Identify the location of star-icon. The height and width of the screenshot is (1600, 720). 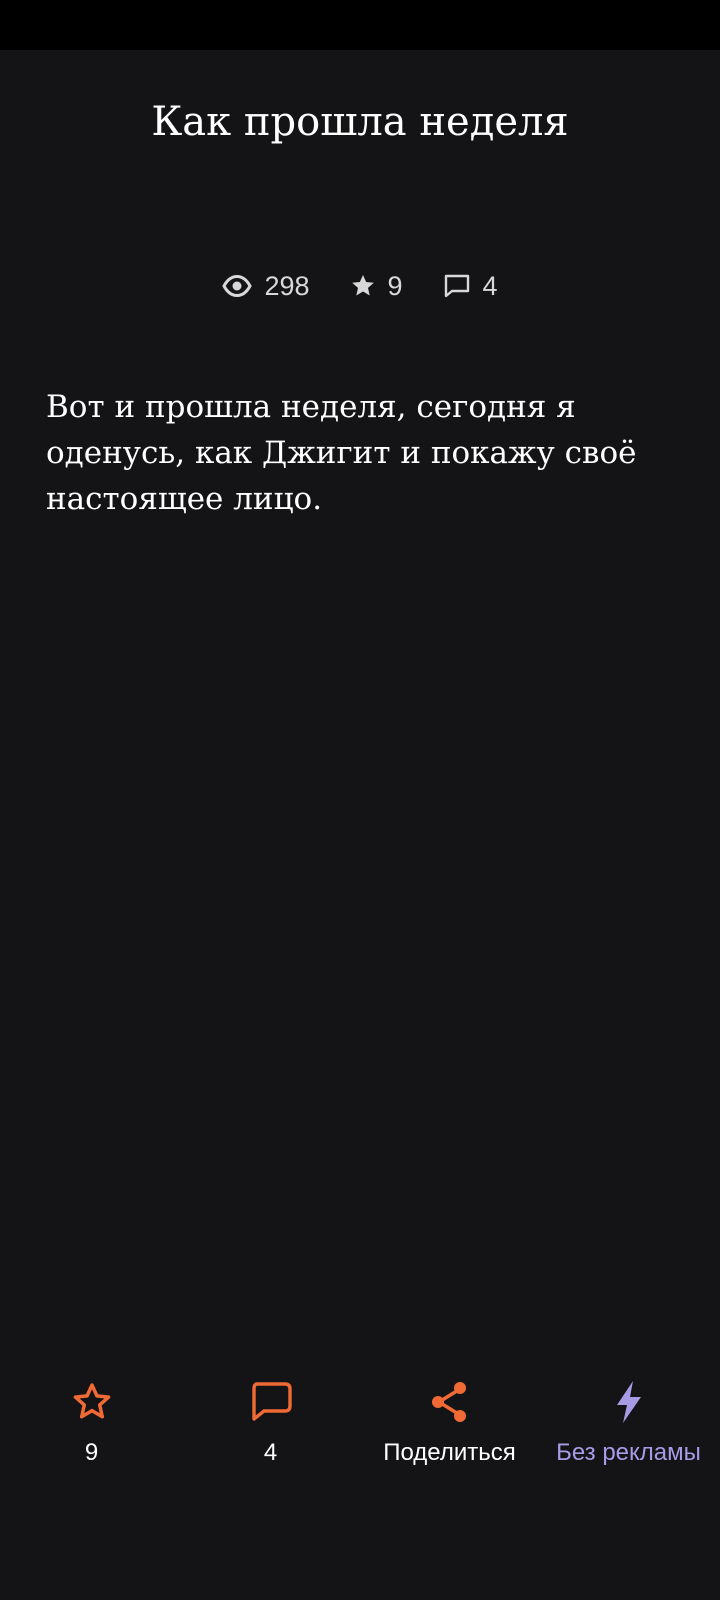
(363, 286).